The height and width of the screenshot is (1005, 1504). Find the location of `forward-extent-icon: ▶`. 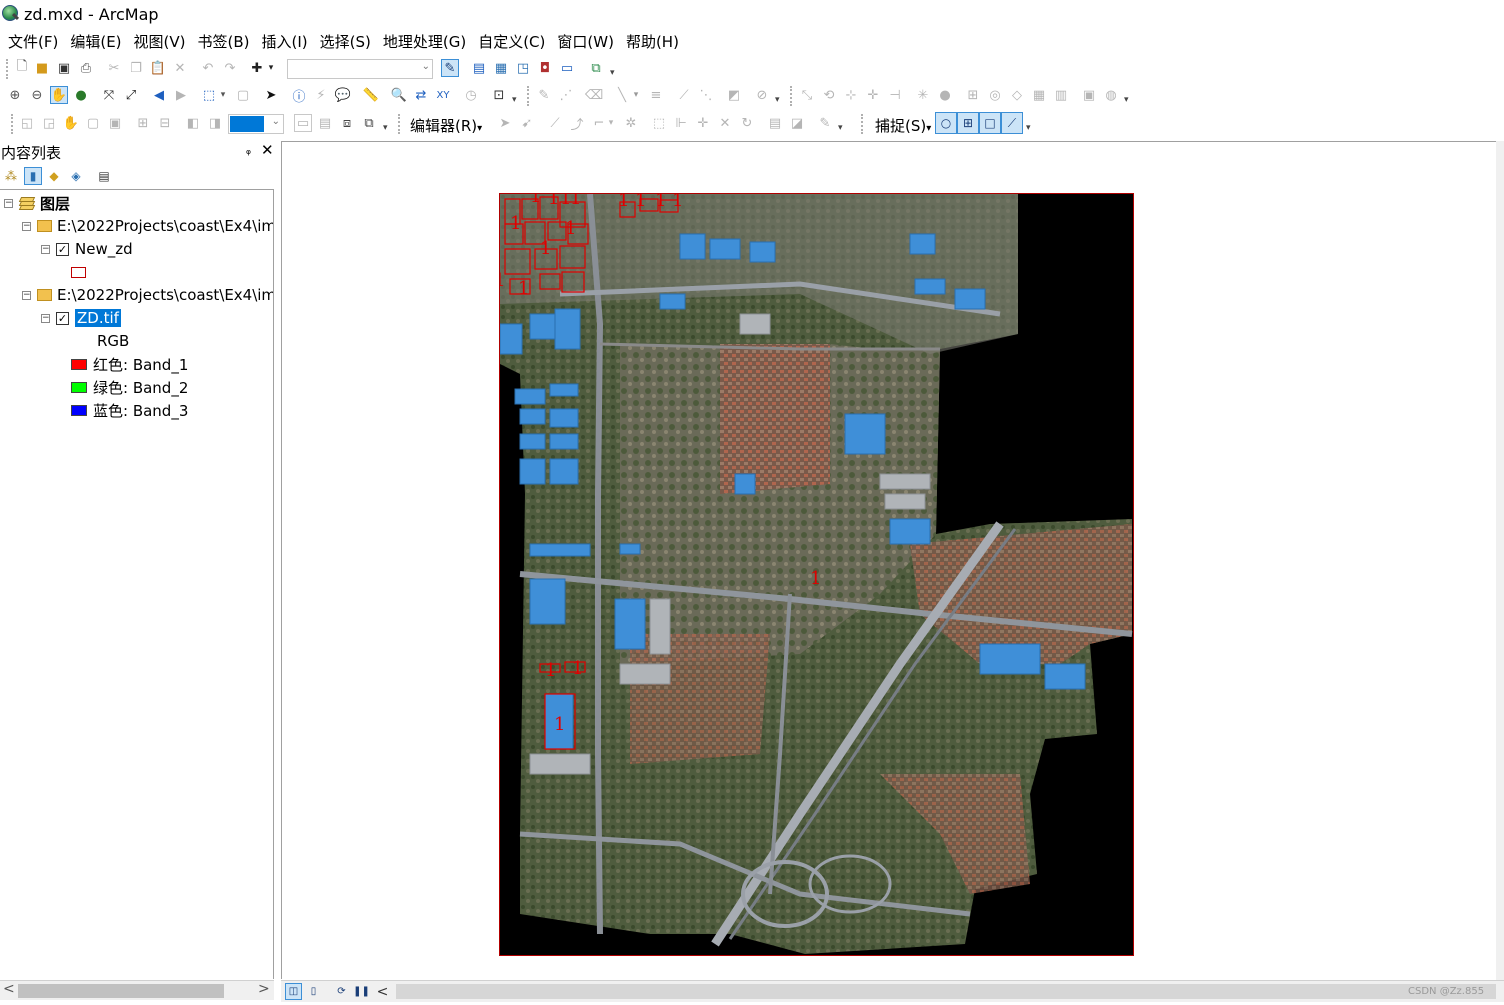

forward-extent-icon: ▶ is located at coordinates (181, 95).